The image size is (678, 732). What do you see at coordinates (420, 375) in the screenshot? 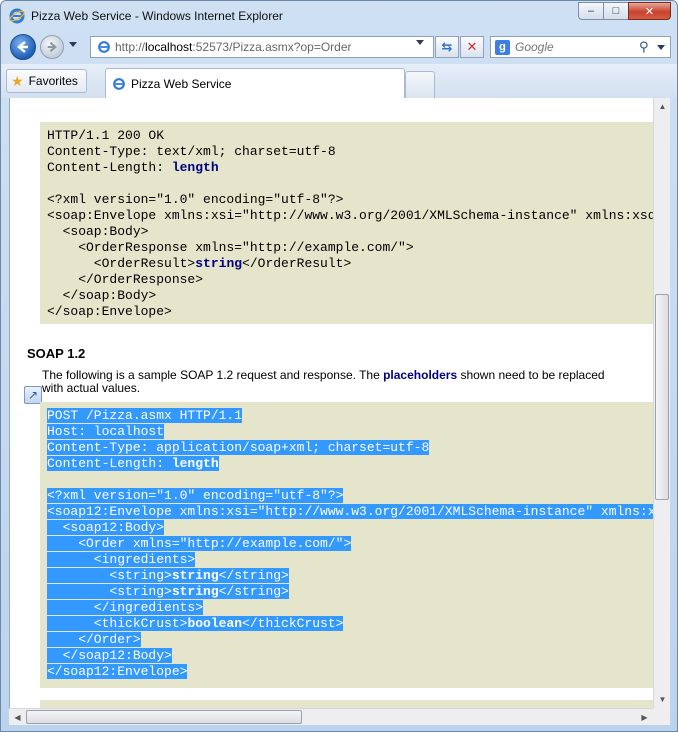
I see `placeholders-text: placeholders` at bounding box center [420, 375].